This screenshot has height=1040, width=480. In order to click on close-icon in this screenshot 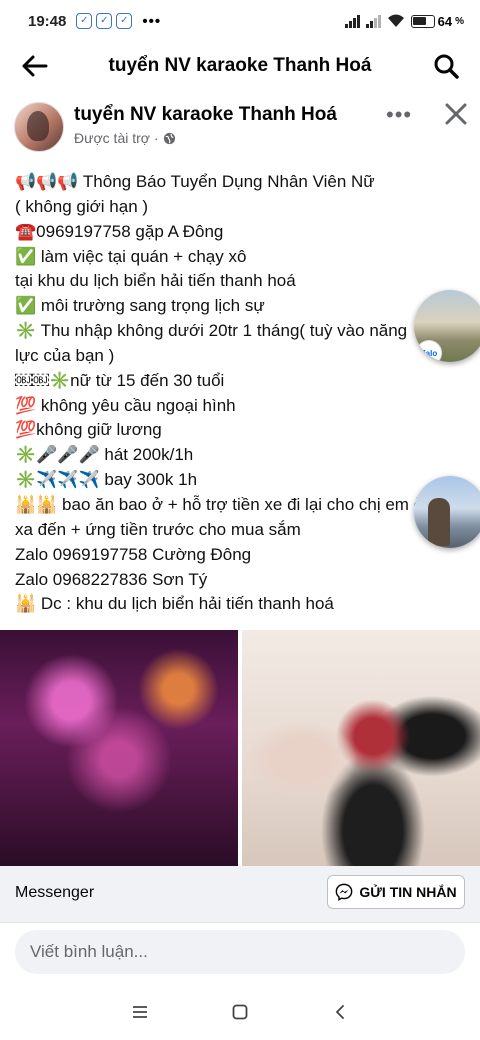, I will do `click(456, 114)`.